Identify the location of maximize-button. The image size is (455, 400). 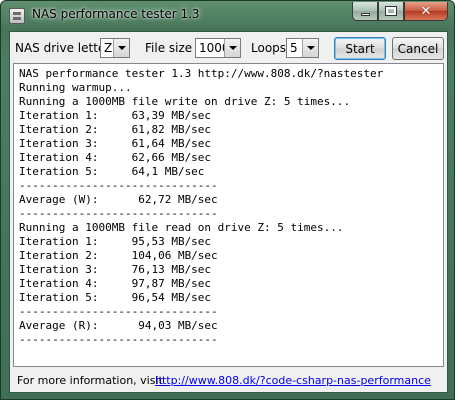
(391, 11).